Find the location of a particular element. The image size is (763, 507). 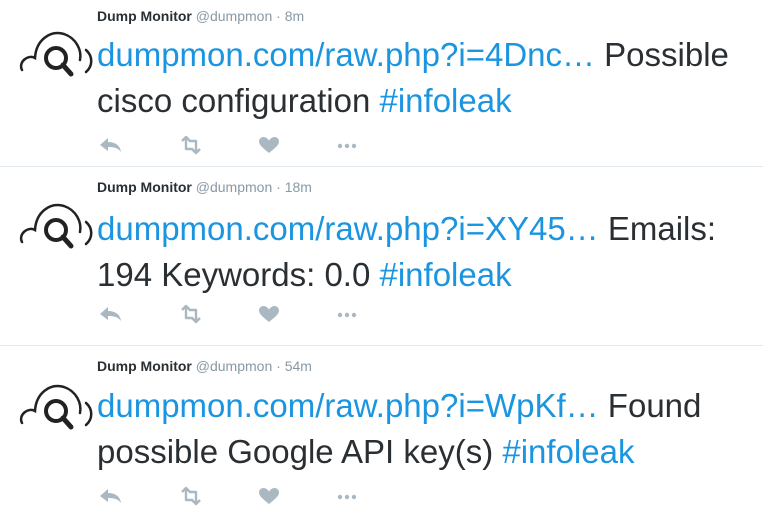

timestamp: 8m is located at coordinates (294, 16).